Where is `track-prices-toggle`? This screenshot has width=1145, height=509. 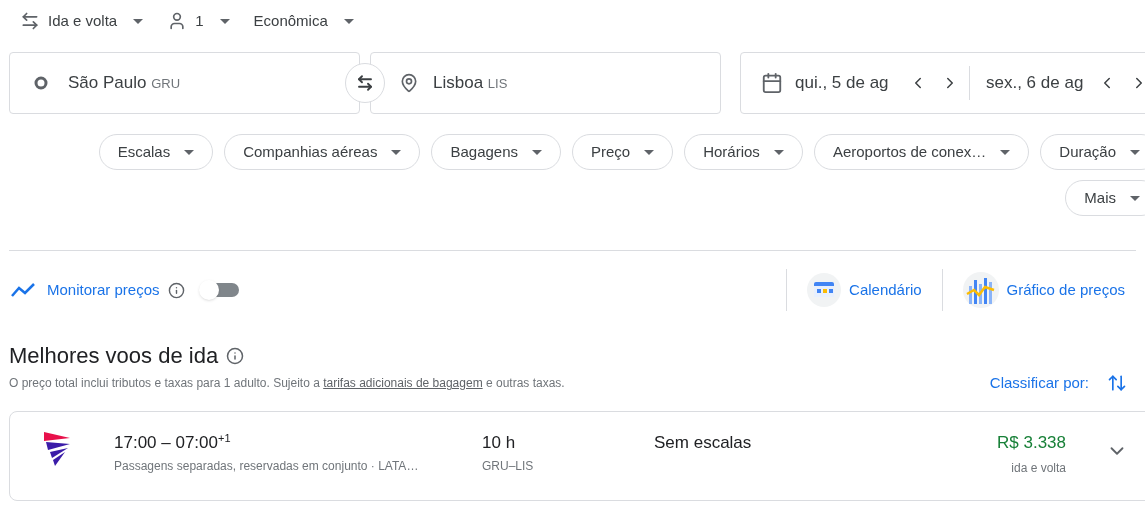
track-prices-toggle is located at coordinates (218, 290).